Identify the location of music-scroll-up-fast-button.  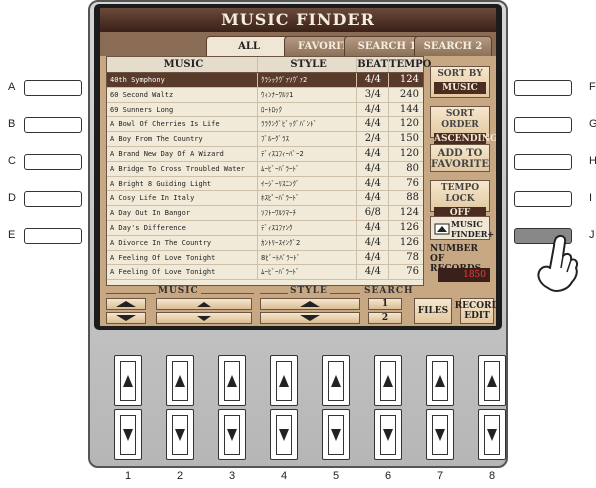
(126, 304).